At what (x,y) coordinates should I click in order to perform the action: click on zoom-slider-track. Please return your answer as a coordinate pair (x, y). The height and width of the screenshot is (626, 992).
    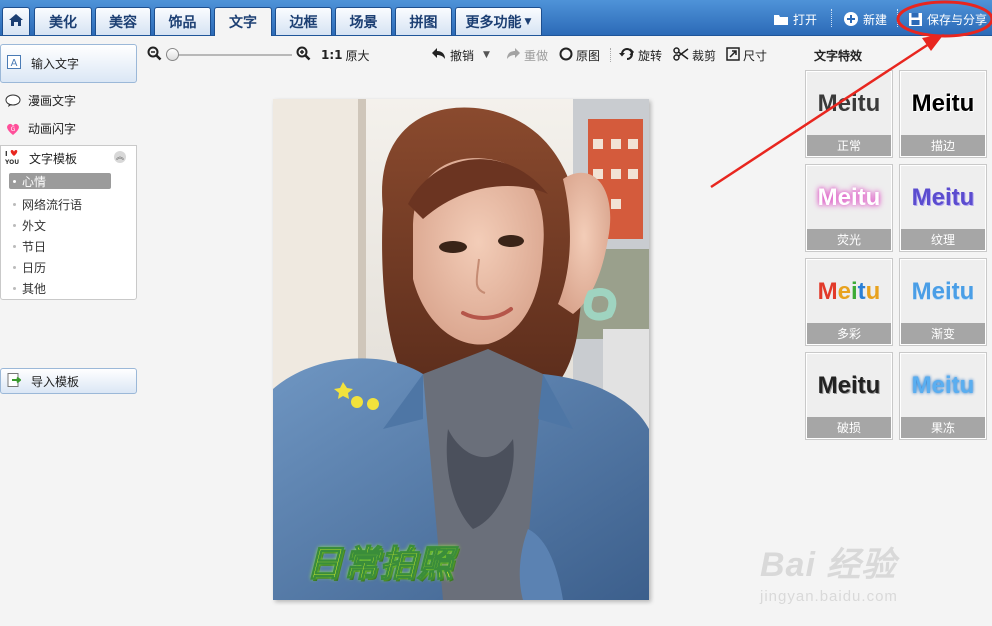
    Looking at the image, I should click on (229, 55).